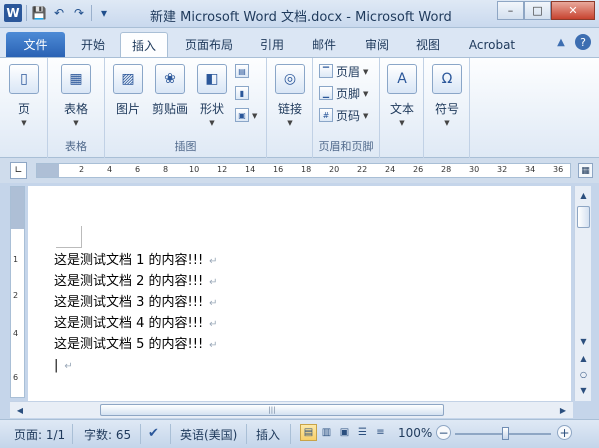 The image size is (599, 448). Describe the element at coordinates (492, 44) in the screenshot. I see `tab-acrobat: Acrobat` at that location.